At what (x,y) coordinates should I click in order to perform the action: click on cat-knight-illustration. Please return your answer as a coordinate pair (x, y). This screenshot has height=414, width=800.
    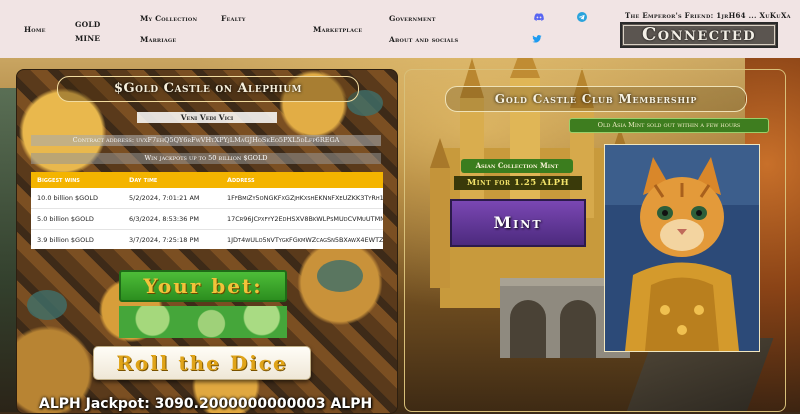
    Looking at the image, I should click on (682, 248).